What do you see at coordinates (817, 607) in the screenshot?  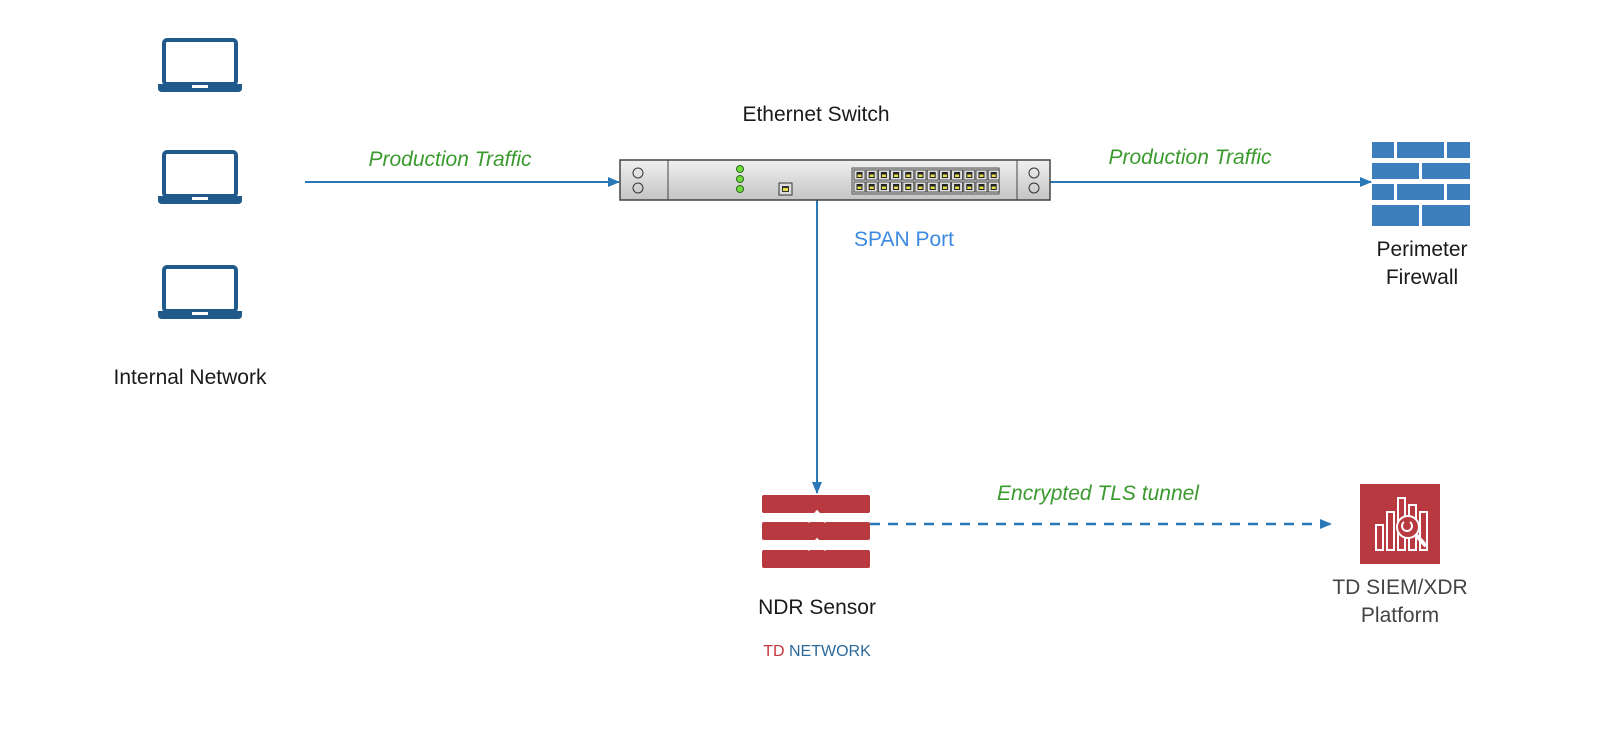 I see `ndr-sensor-label: NDR Sensor` at bounding box center [817, 607].